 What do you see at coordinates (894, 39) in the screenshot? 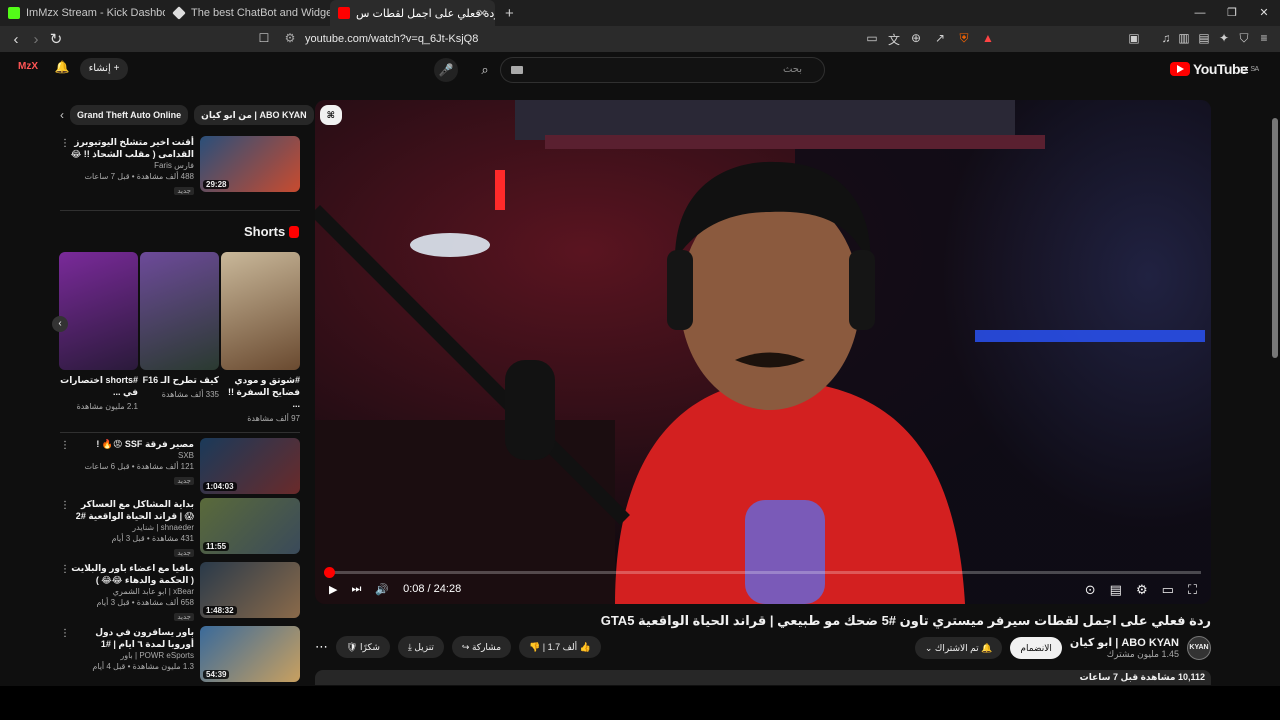
I see `translate-icon: 文` at bounding box center [894, 39].